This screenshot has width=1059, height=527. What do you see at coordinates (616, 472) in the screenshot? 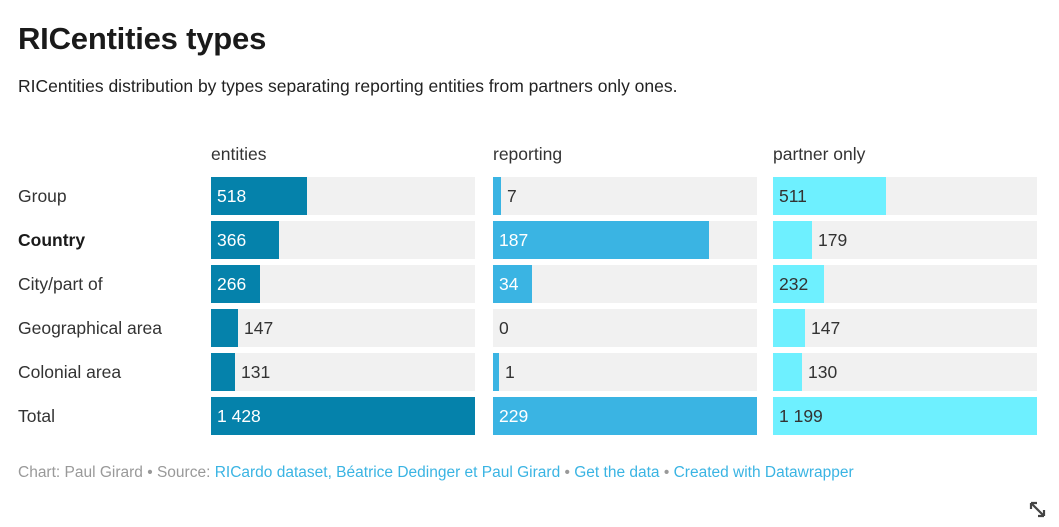
I see `get-the-data-link: Get the data` at bounding box center [616, 472].